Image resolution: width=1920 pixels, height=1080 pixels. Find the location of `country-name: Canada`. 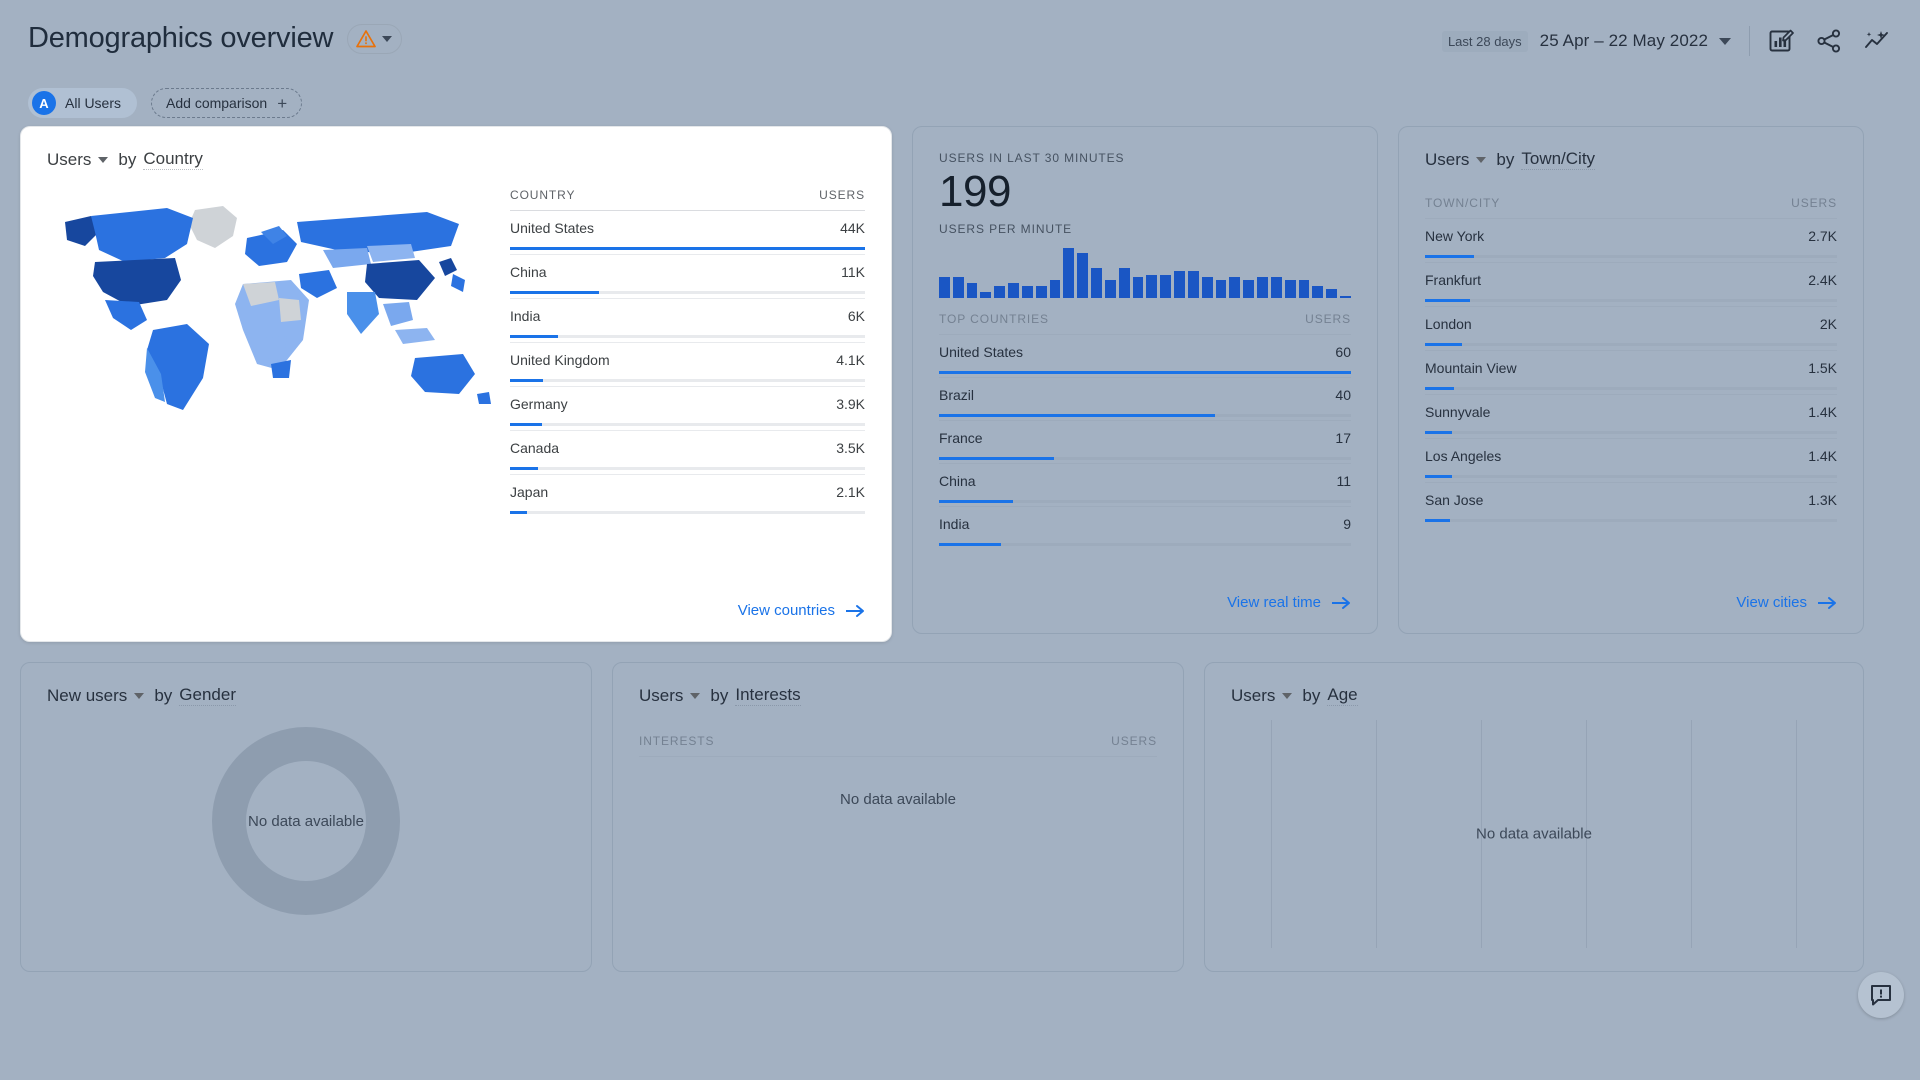

country-name: Canada is located at coordinates (632, 445).